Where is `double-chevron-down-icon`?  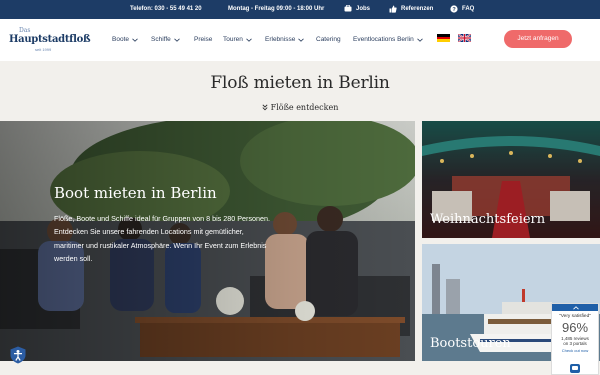 double-chevron-down-icon is located at coordinates (265, 107).